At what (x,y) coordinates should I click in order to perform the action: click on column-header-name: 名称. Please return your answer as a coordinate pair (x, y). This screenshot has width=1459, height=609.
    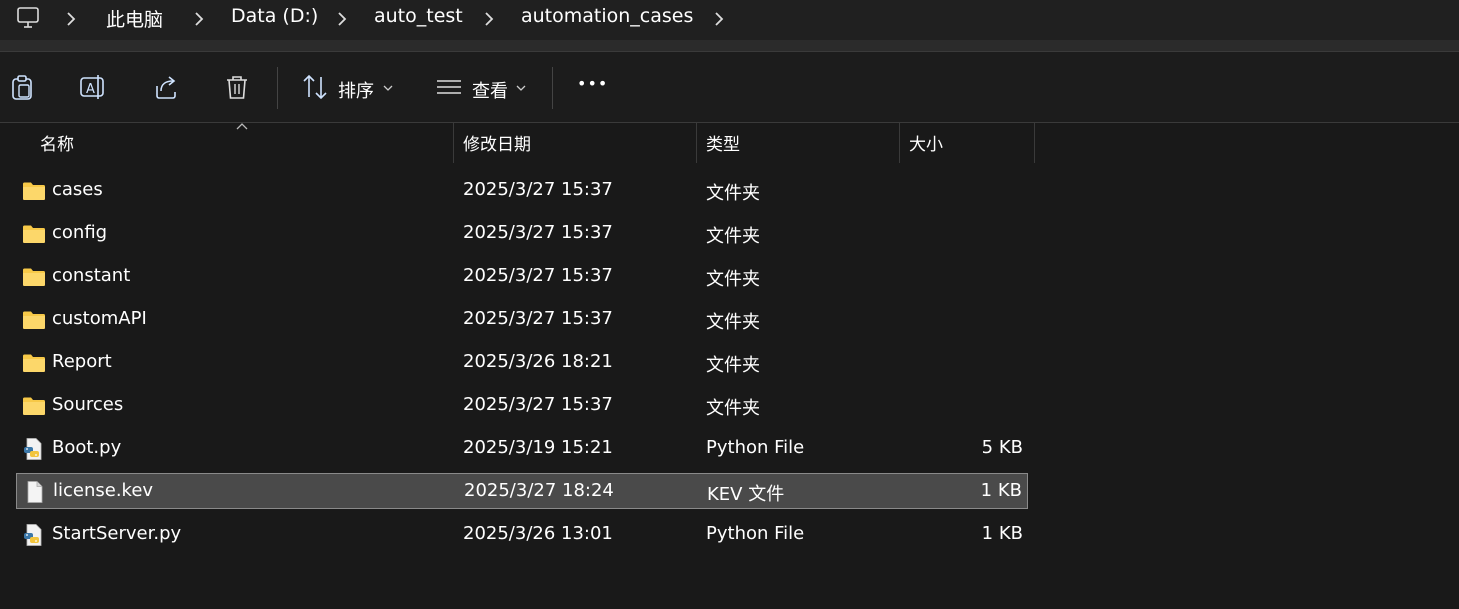
    Looking at the image, I should click on (57, 142).